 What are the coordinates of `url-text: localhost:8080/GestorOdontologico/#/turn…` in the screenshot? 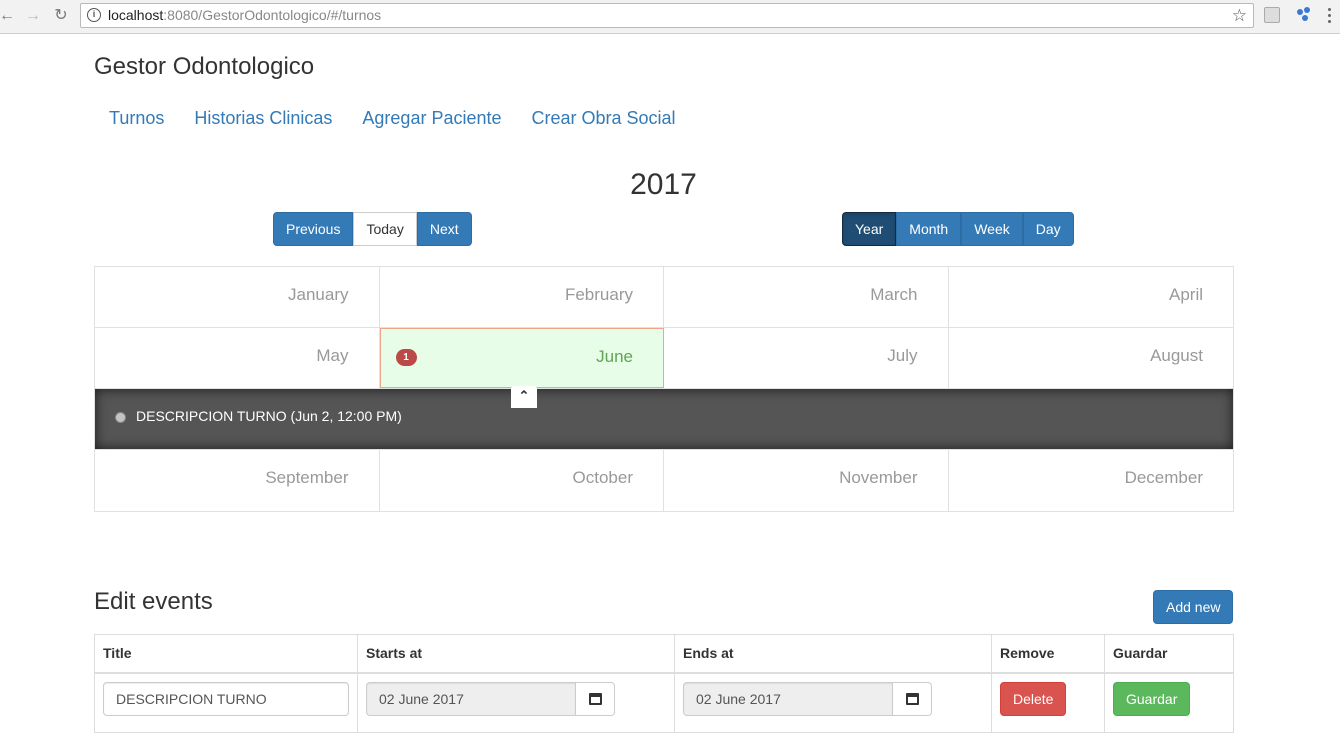 It's located at (245, 15).